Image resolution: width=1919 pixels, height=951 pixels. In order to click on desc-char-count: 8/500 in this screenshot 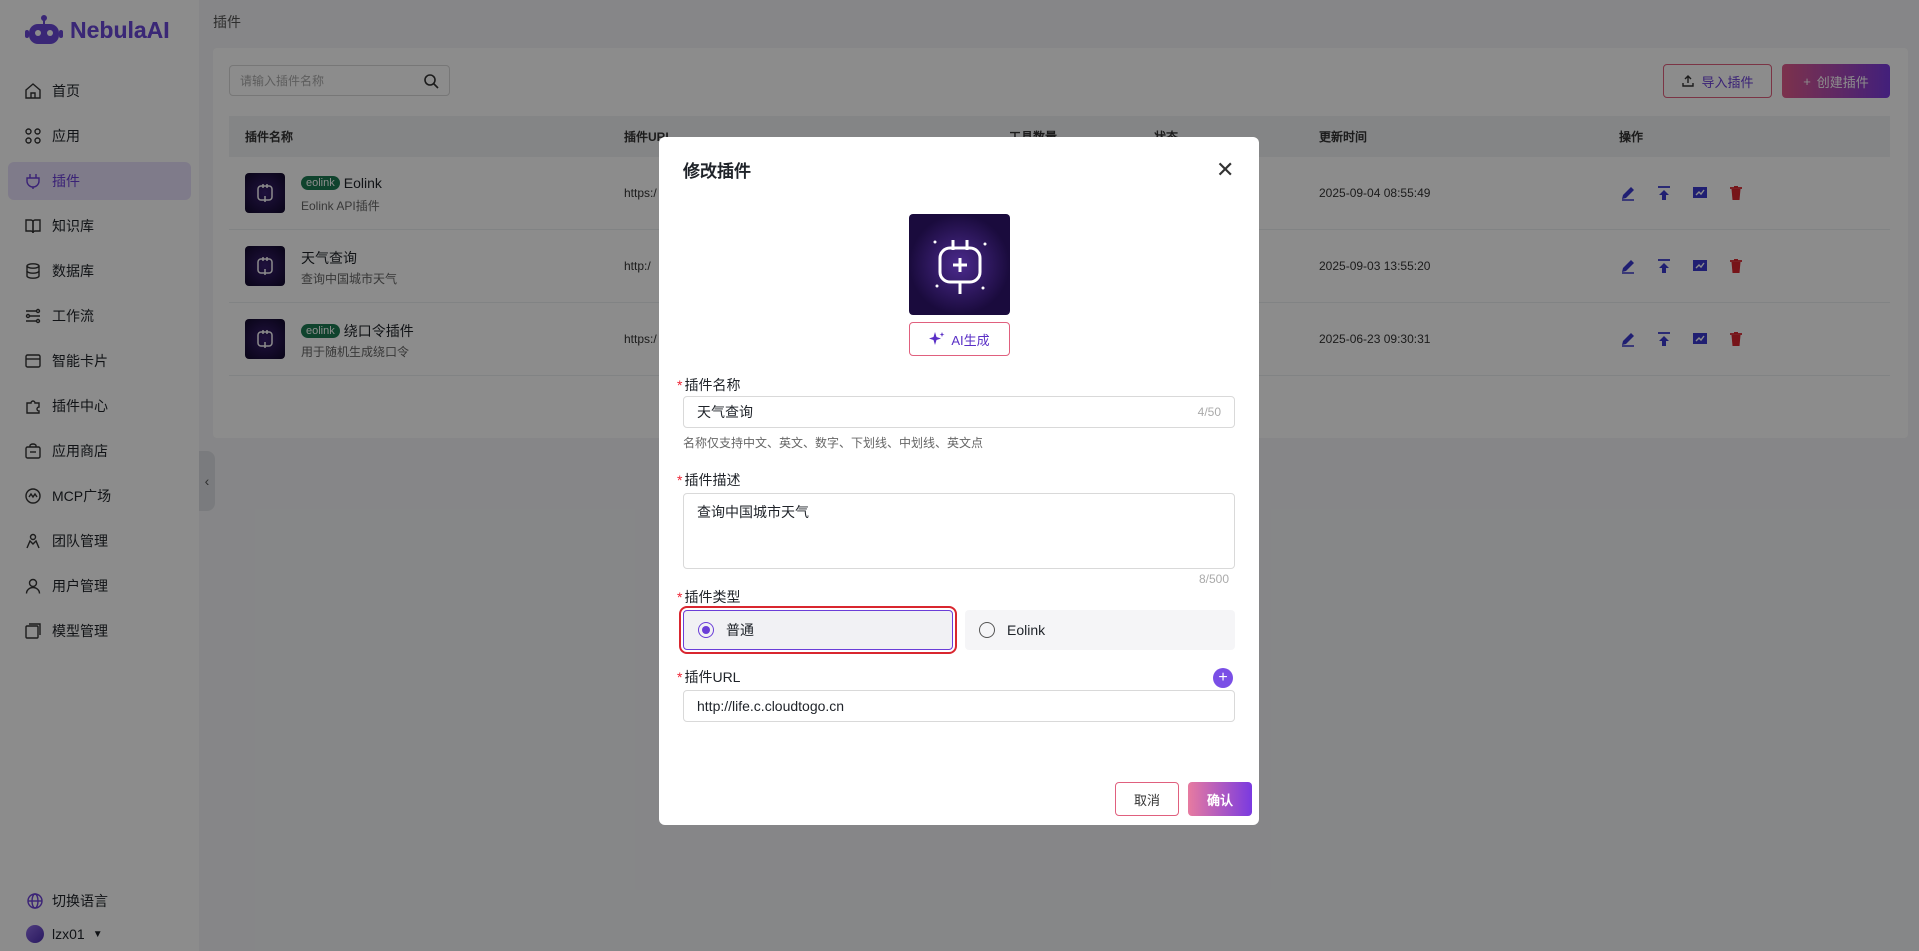, I will do `click(1214, 579)`.